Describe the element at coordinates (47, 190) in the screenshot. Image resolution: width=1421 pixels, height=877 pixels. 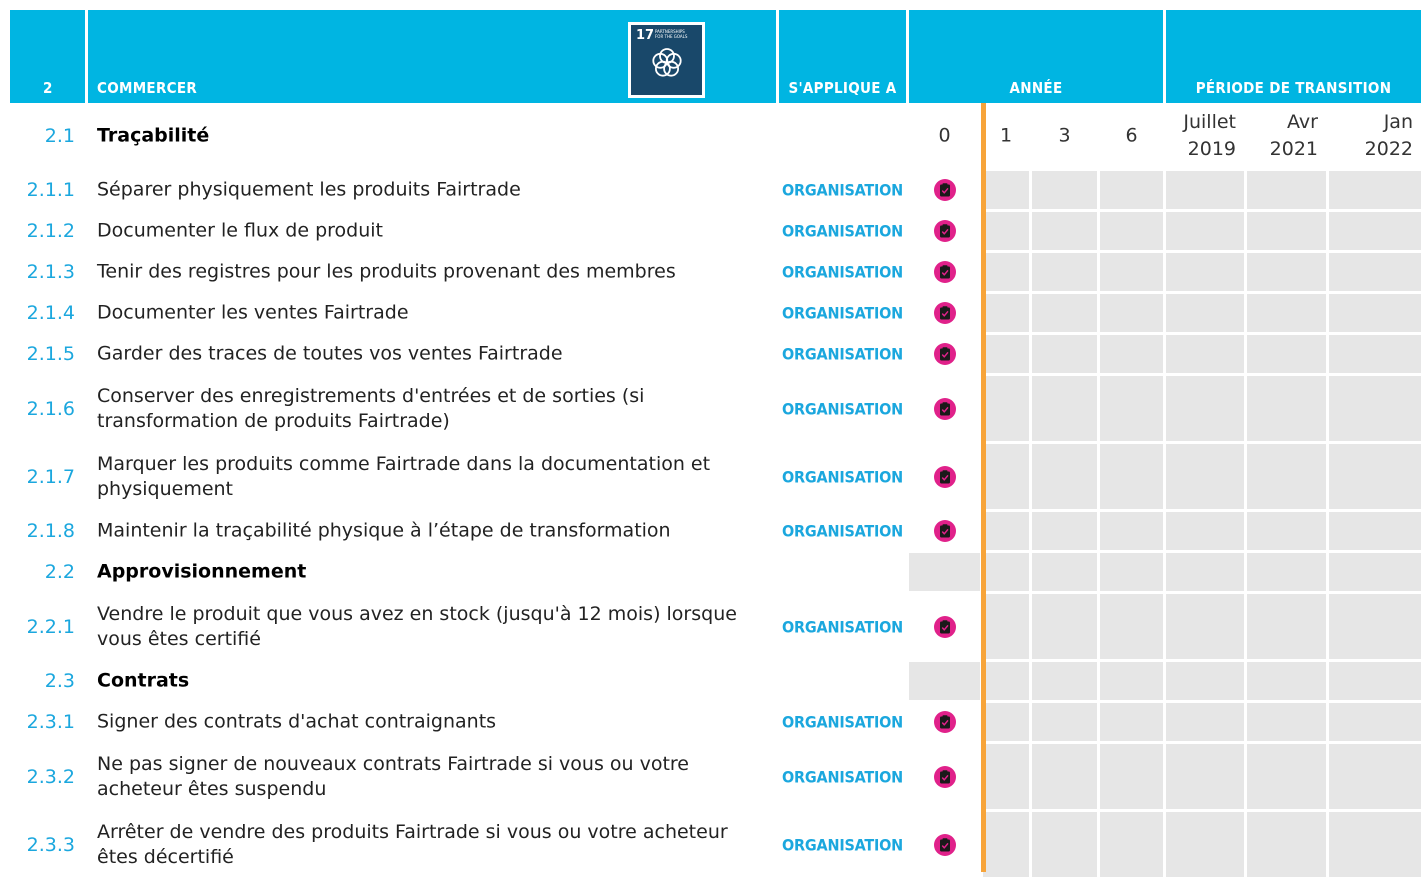
I see `requirement-number-cell: 2.1.1` at that location.